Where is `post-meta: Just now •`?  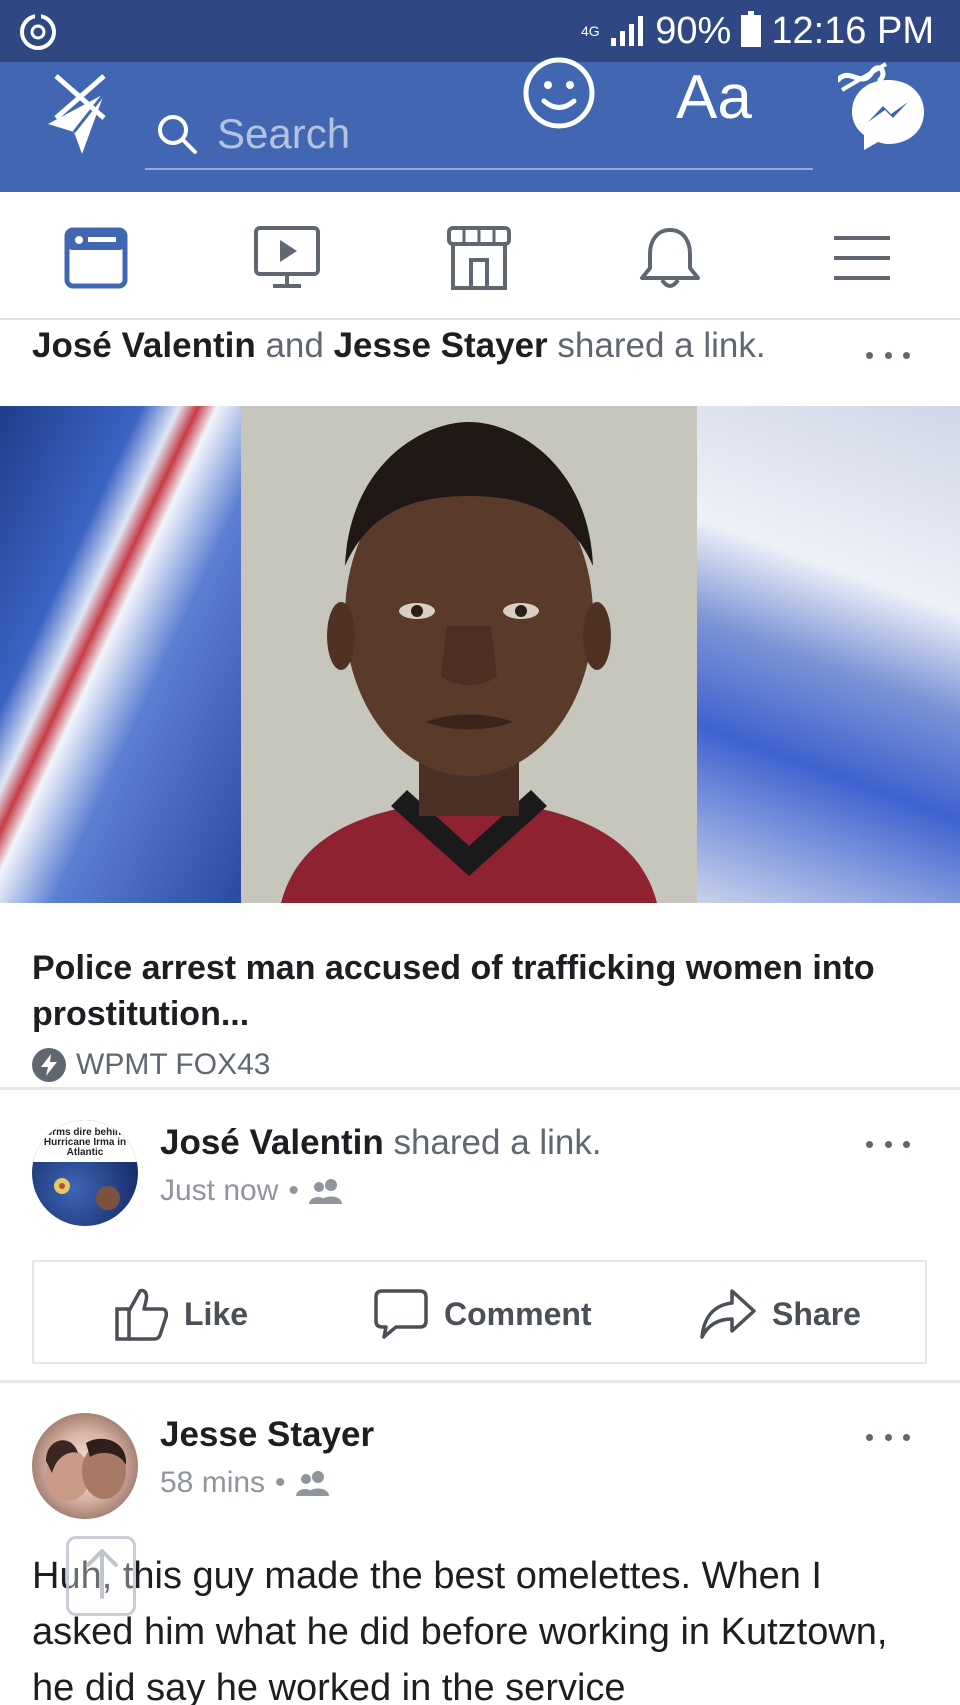 post-meta: Just now • is located at coordinates (251, 1191).